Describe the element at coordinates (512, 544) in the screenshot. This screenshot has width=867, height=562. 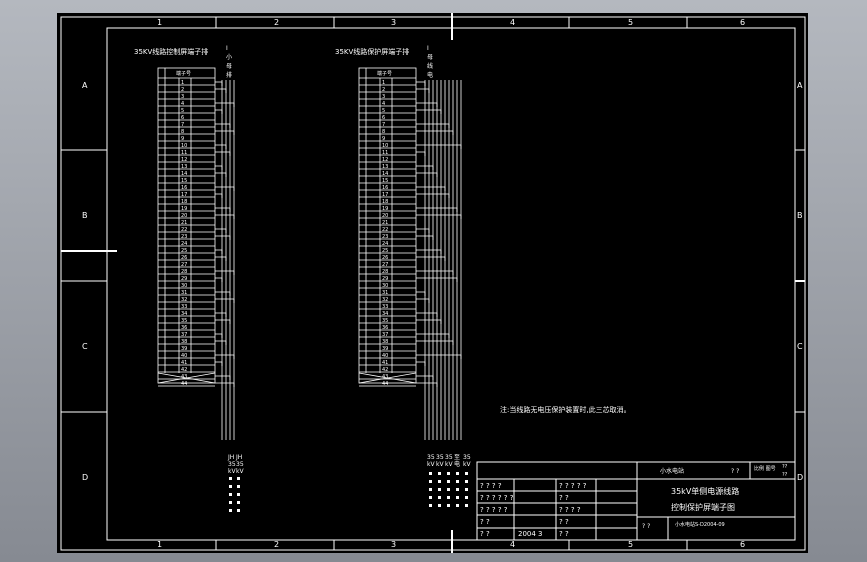
I see `column-label-bottom: 4` at that location.